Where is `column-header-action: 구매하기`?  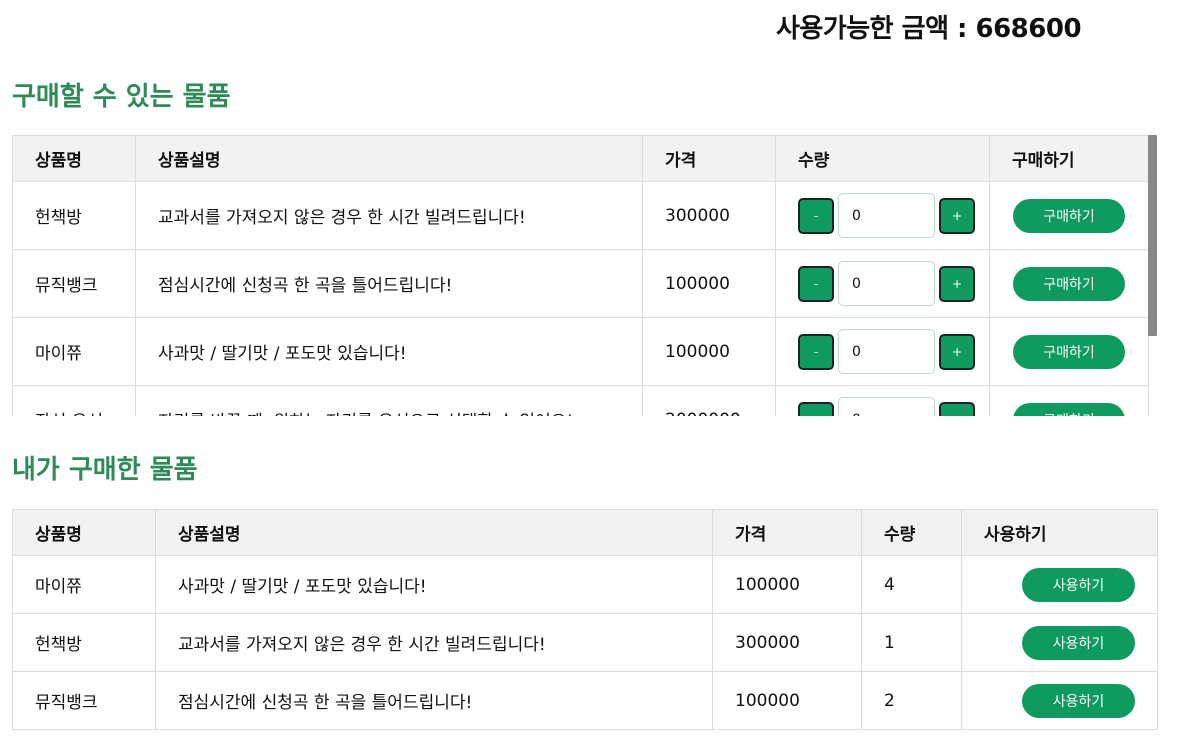 column-header-action: 구매하기 is located at coordinates (1069, 158).